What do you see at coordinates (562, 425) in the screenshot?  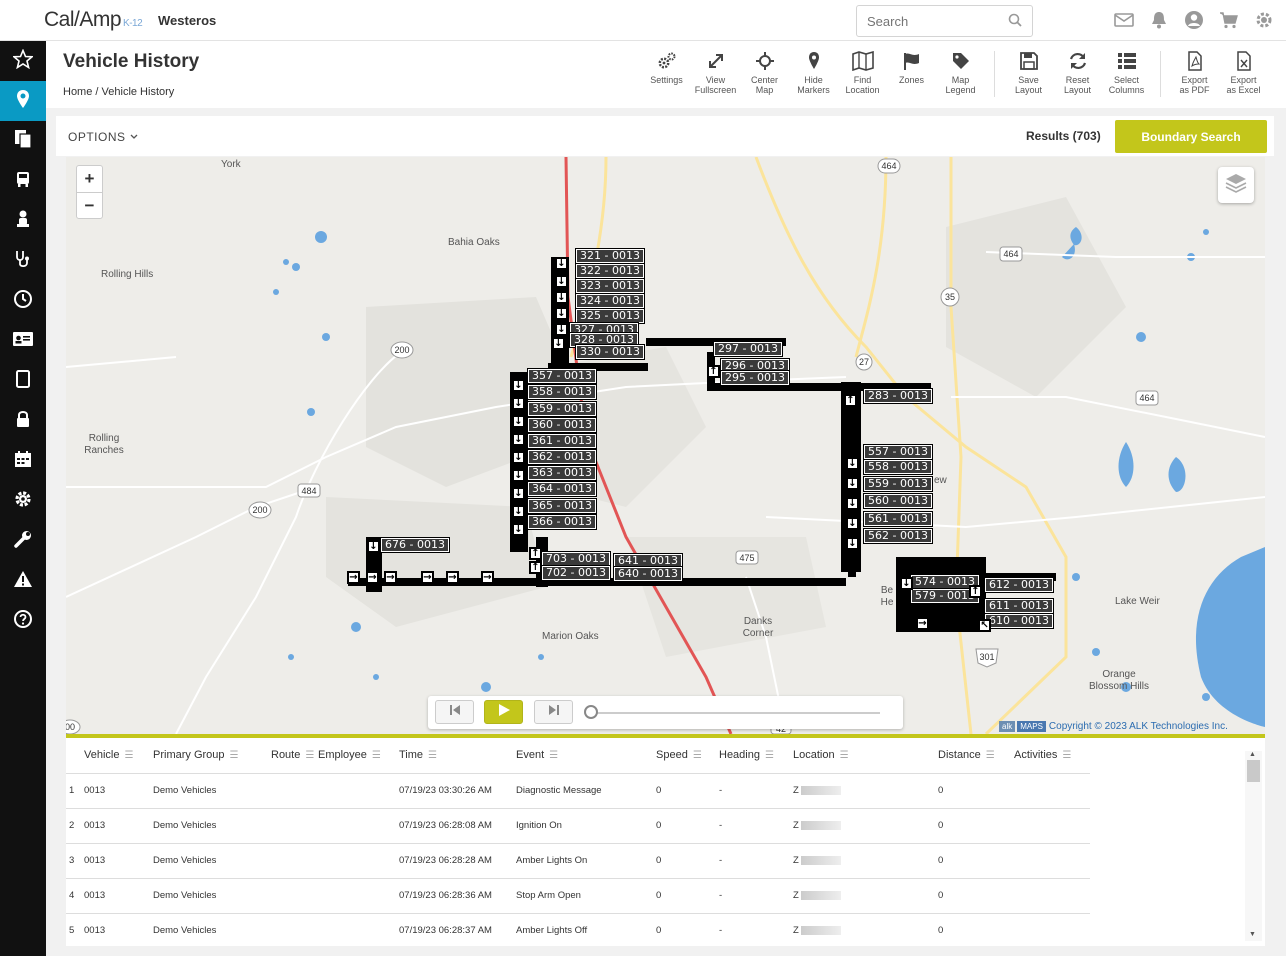 I see `route-marker-label: 360 - 0013` at bounding box center [562, 425].